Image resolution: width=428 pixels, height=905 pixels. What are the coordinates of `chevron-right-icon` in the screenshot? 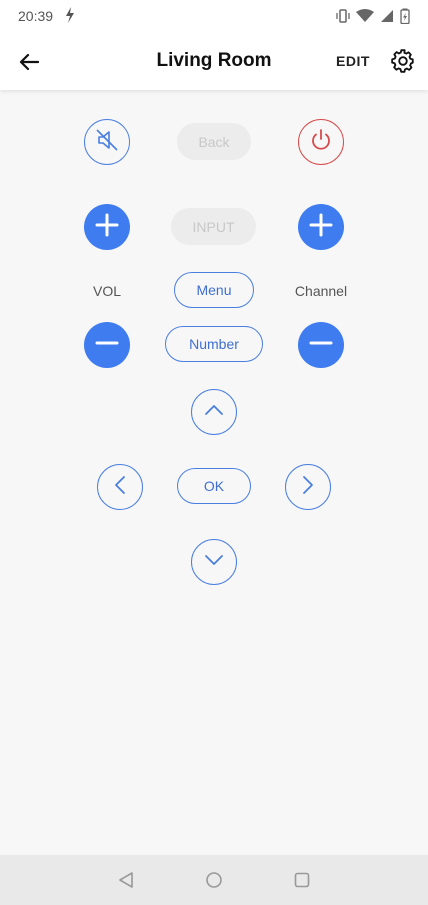 It's located at (308, 487).